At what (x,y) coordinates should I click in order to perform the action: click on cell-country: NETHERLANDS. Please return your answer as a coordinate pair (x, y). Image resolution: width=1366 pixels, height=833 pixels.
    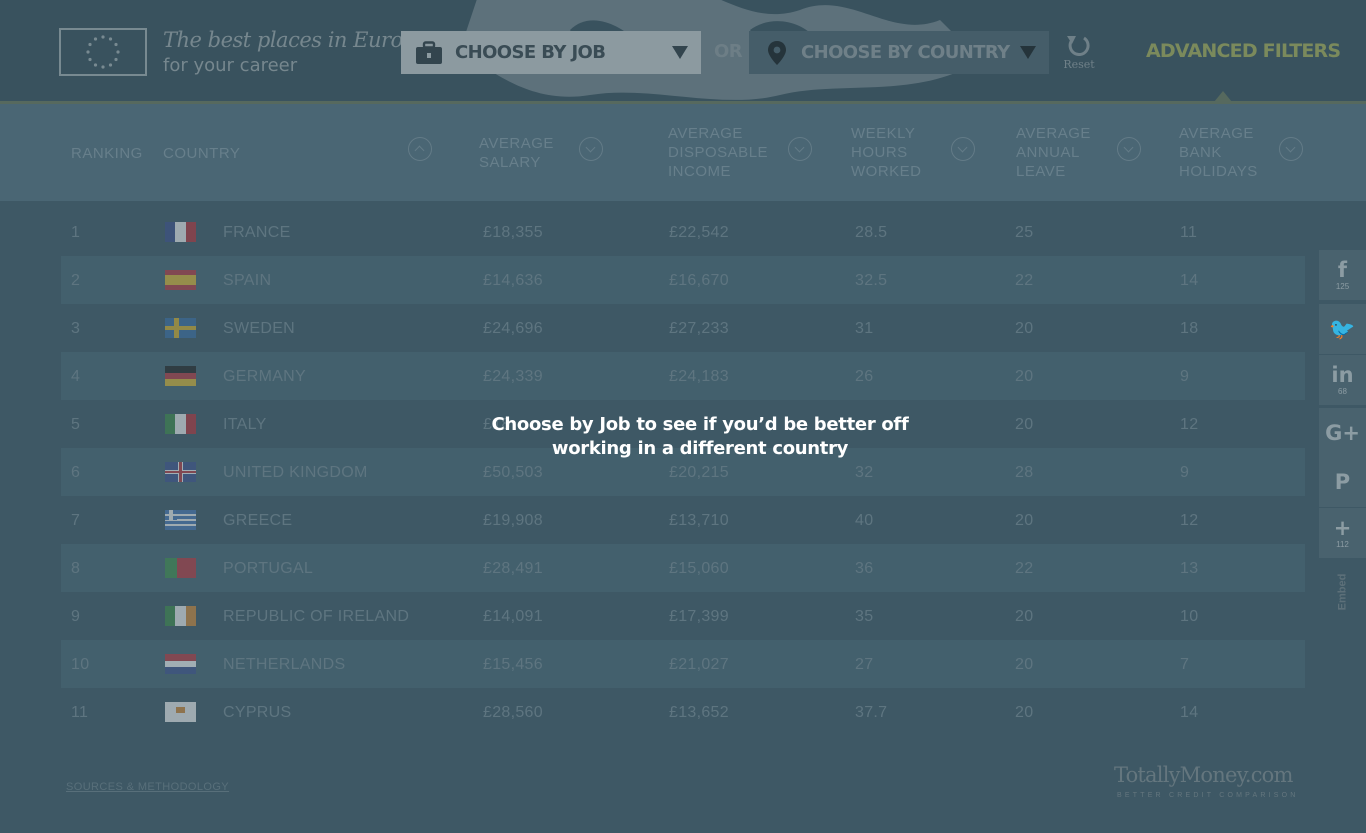
    Looking at the image, I should click on (284, 665).